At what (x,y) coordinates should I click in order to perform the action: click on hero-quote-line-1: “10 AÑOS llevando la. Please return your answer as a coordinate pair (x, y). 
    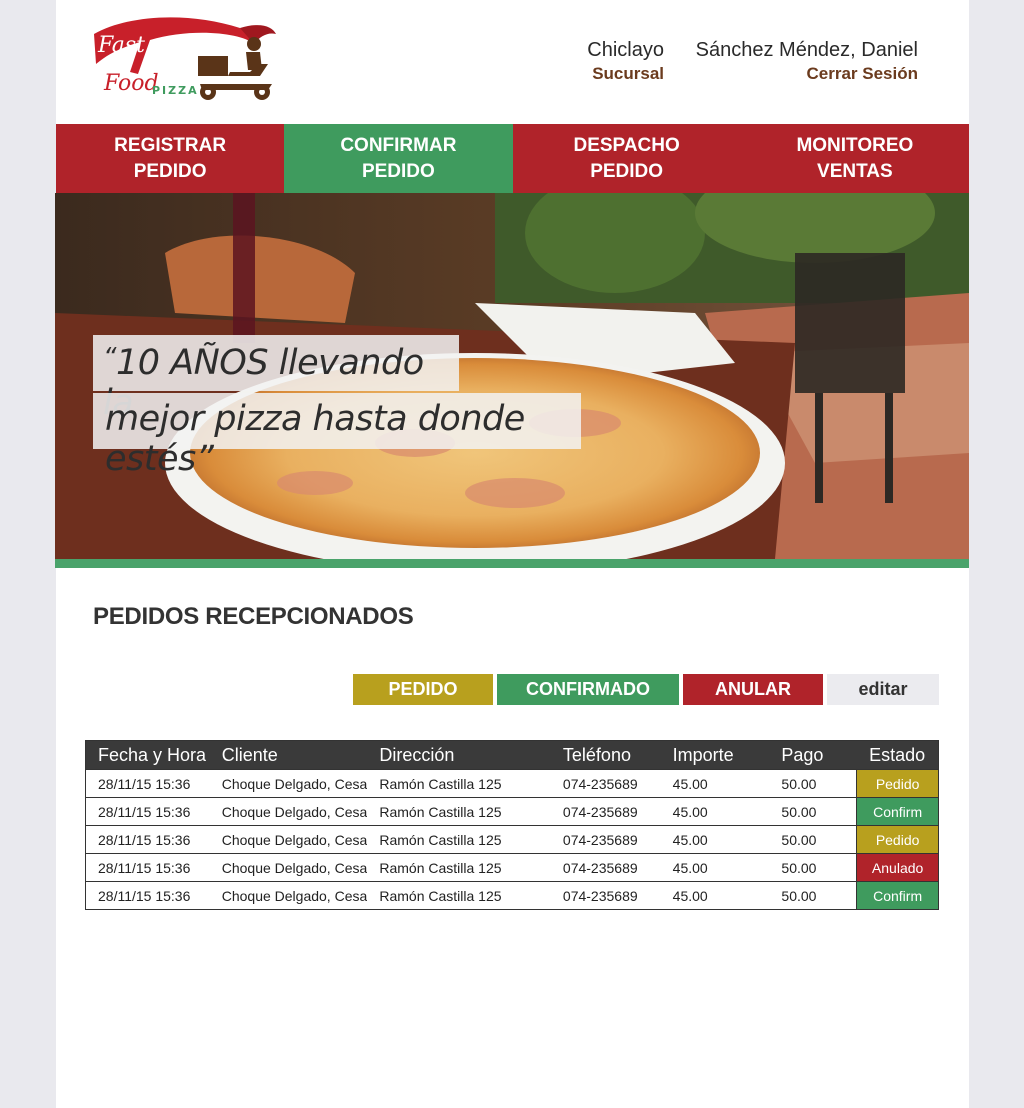
    Looking at the image, I should click on (276, 379).